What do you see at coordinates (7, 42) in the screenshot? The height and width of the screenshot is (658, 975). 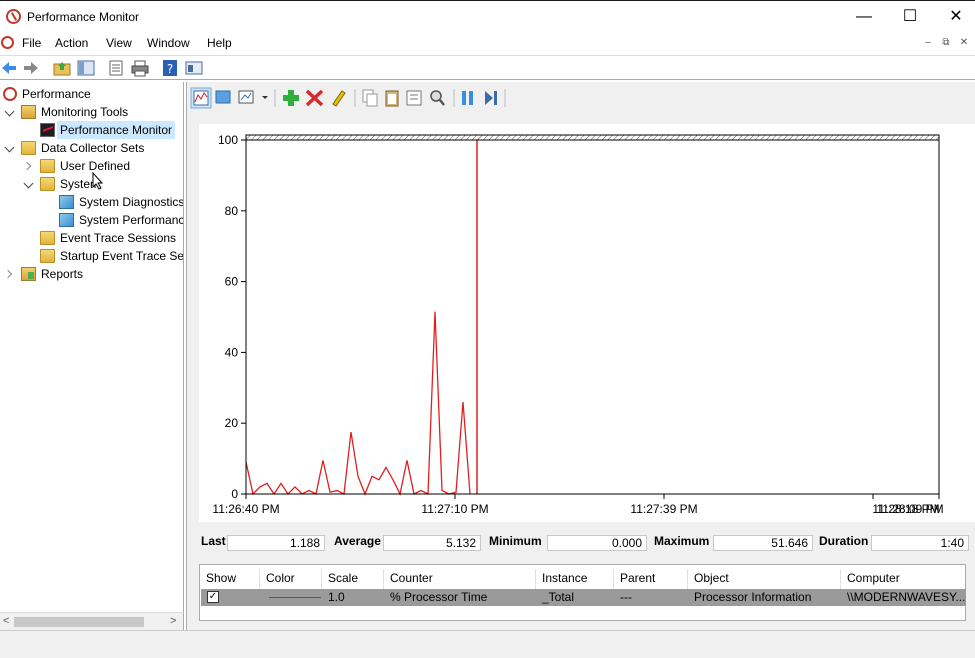 I see `system-menu-icon` at bounding box center [7, 42].